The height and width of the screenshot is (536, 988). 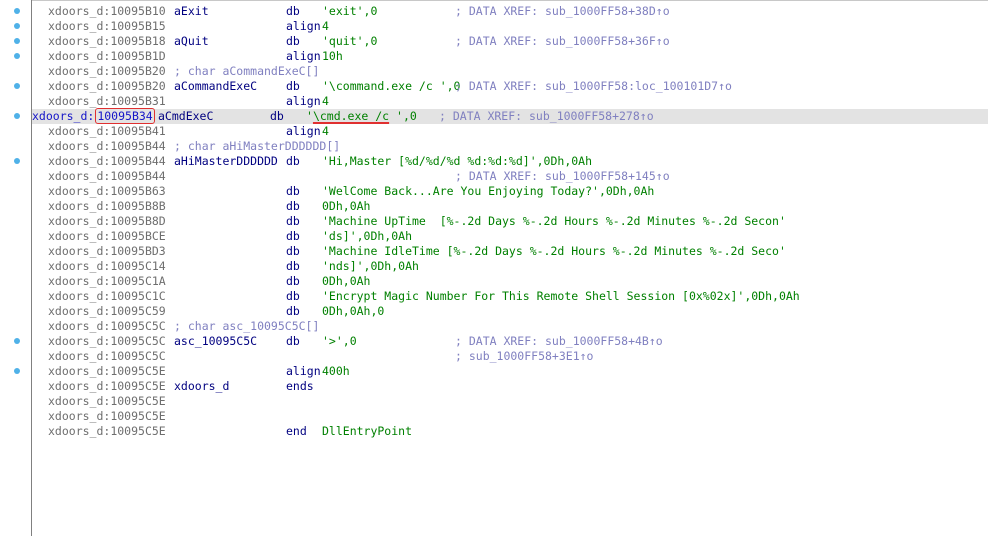 I want to click on operands: '\cmd.exe /c ',0, so click(x=361, y=116).